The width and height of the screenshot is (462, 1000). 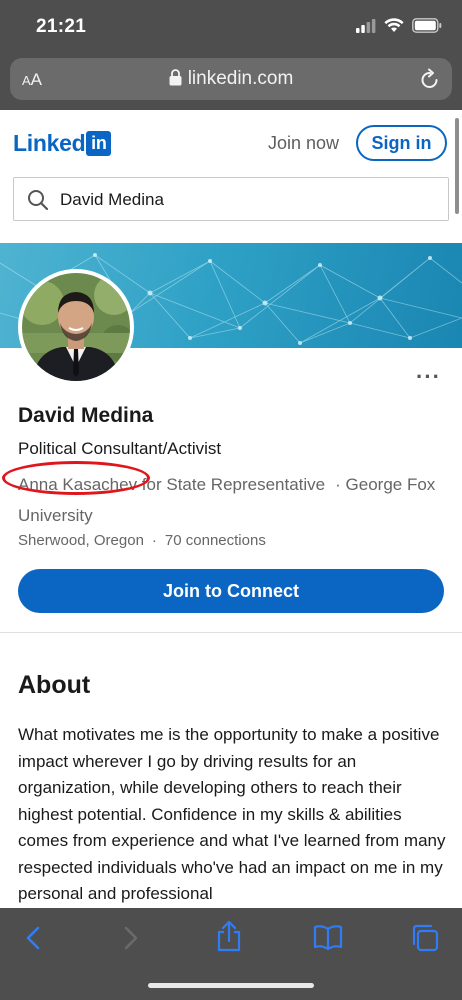 What do you see at coordinates (54, 685) in the screenshot?
I see `about-heading: About` at bounding box center [54, 685].